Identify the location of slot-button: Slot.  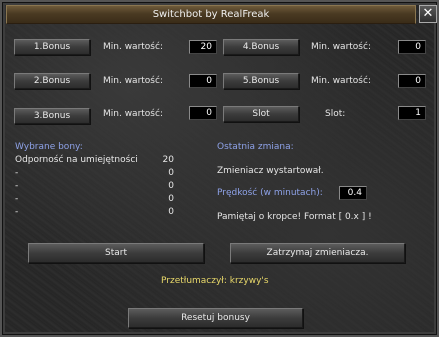
(261, 114).